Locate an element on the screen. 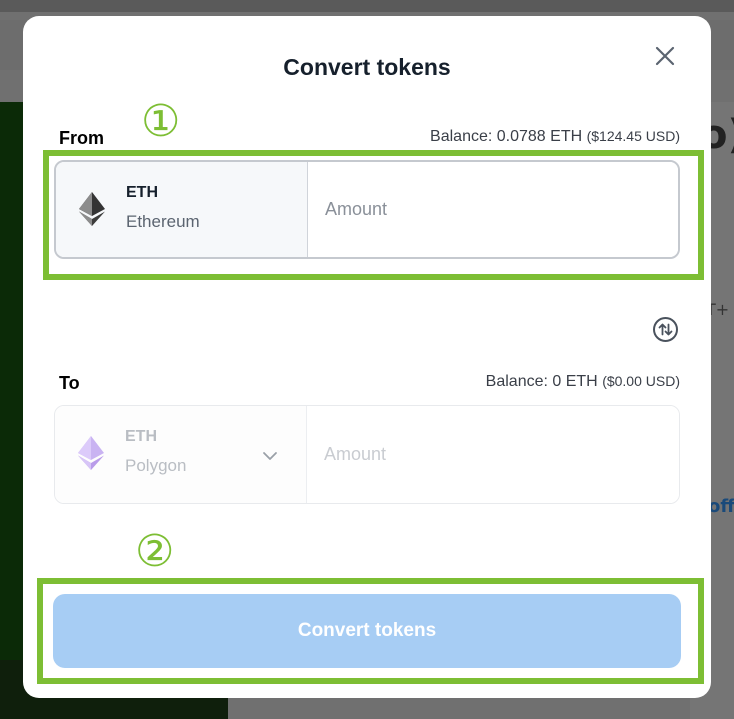 The image size is (734, 719). from-balance-prefix: Balance: is located at coordinates (463, 136).